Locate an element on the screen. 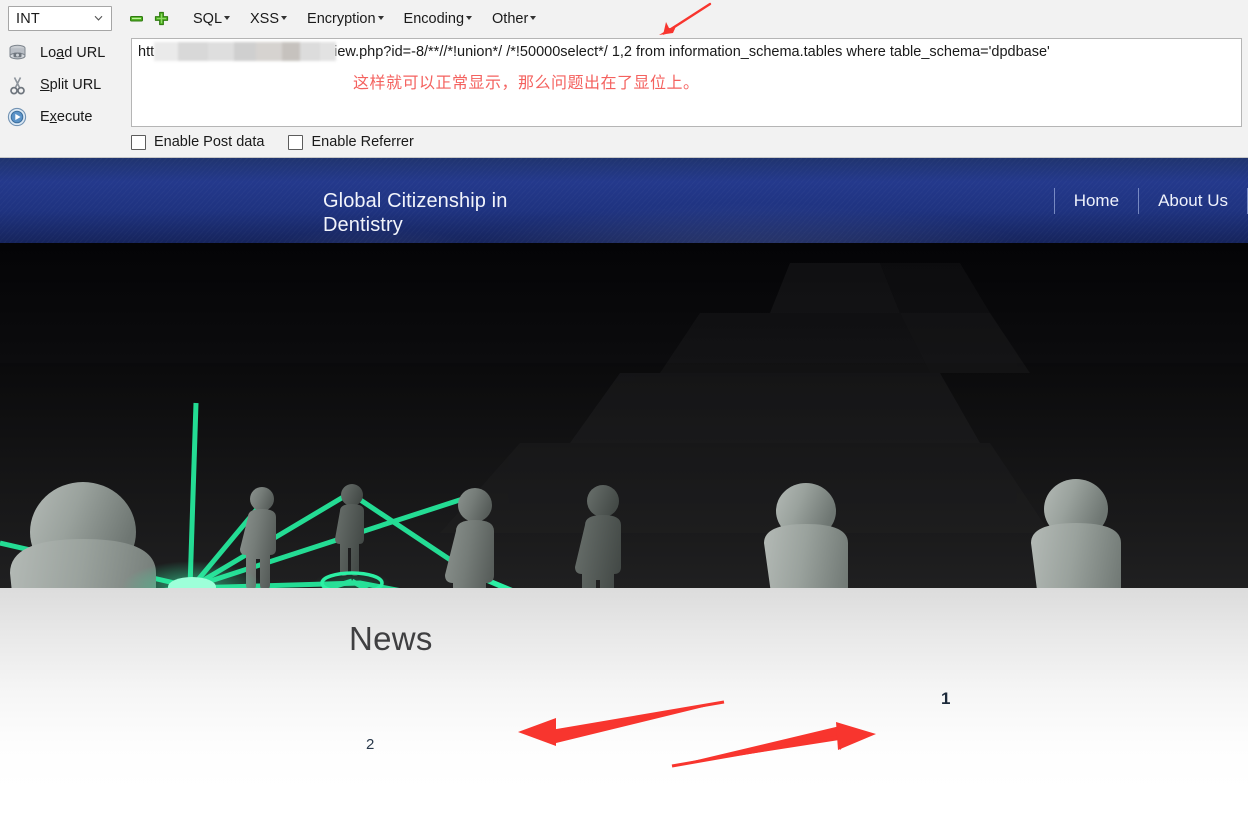 The height and width of the screenshot is (839, 1248). site-title-line2: Dentistry is located at coordinates (363, 225).